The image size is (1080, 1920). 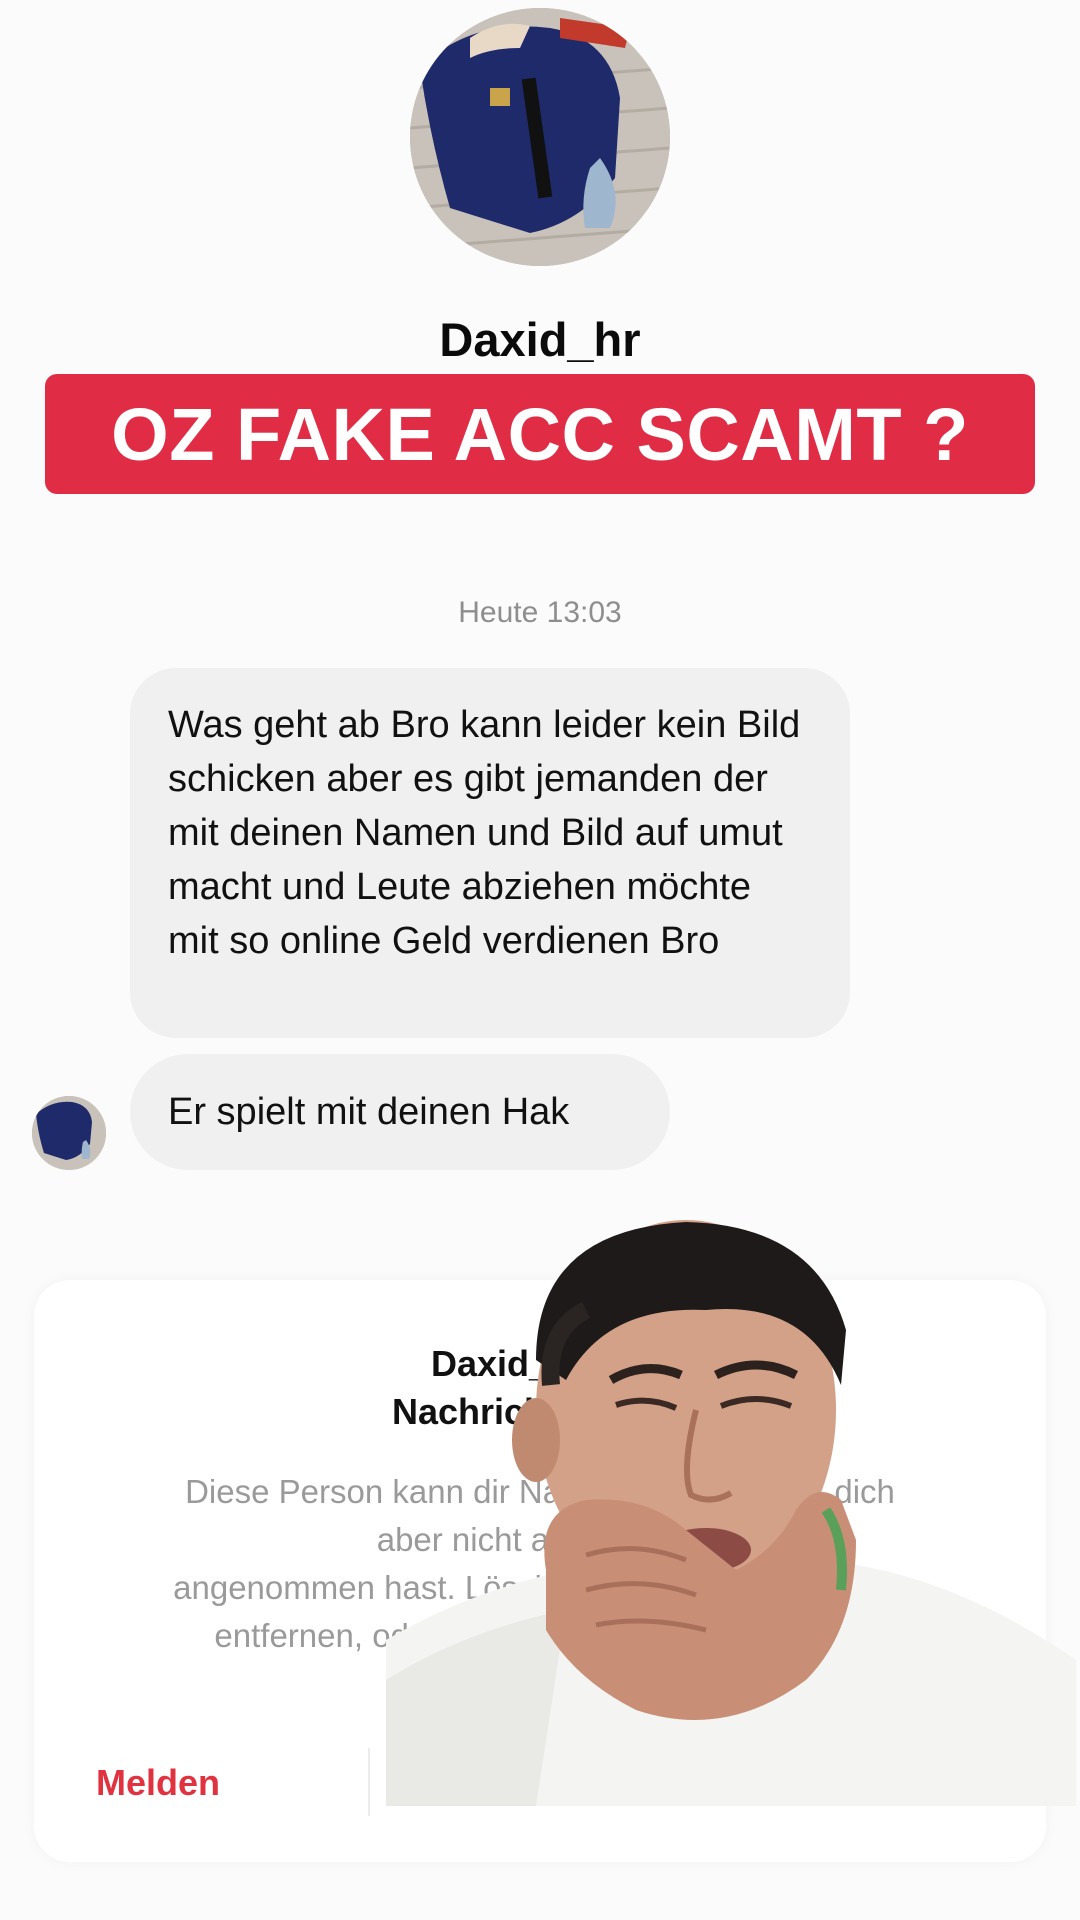 What do you see at coordinates (540, 339) in the screenshot?
I see `profile-username: Daxid_hr` at bounding box center [540, 339].